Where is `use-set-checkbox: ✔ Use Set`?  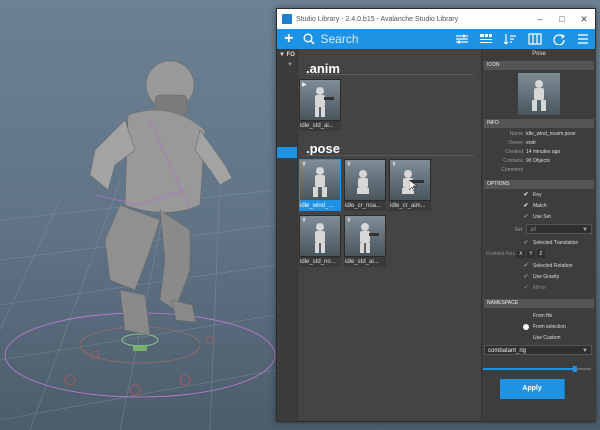 use-set-checkbox: ✔ Use Set is located at coordinates (536, 217).